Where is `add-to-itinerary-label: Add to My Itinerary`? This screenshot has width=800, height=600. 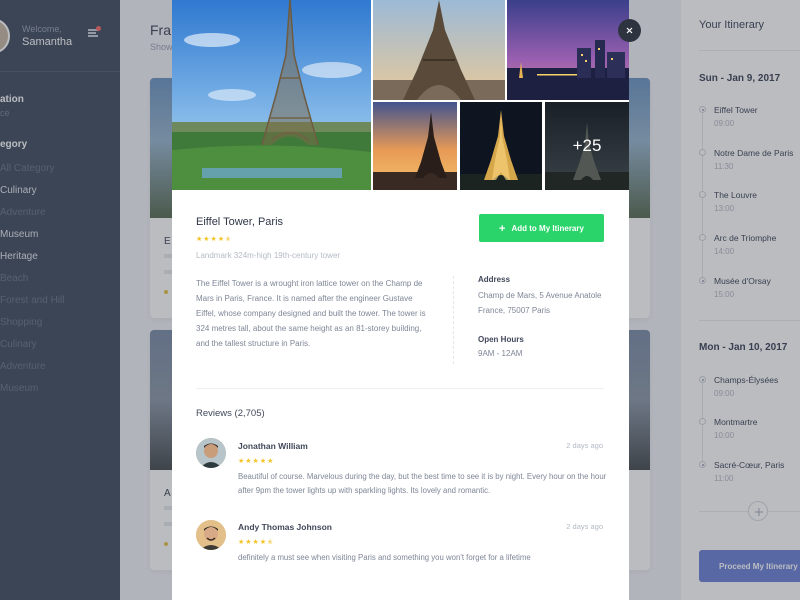
add-to-itinerary-label: Add to My Itinerary is located at coordinates (547, 228).